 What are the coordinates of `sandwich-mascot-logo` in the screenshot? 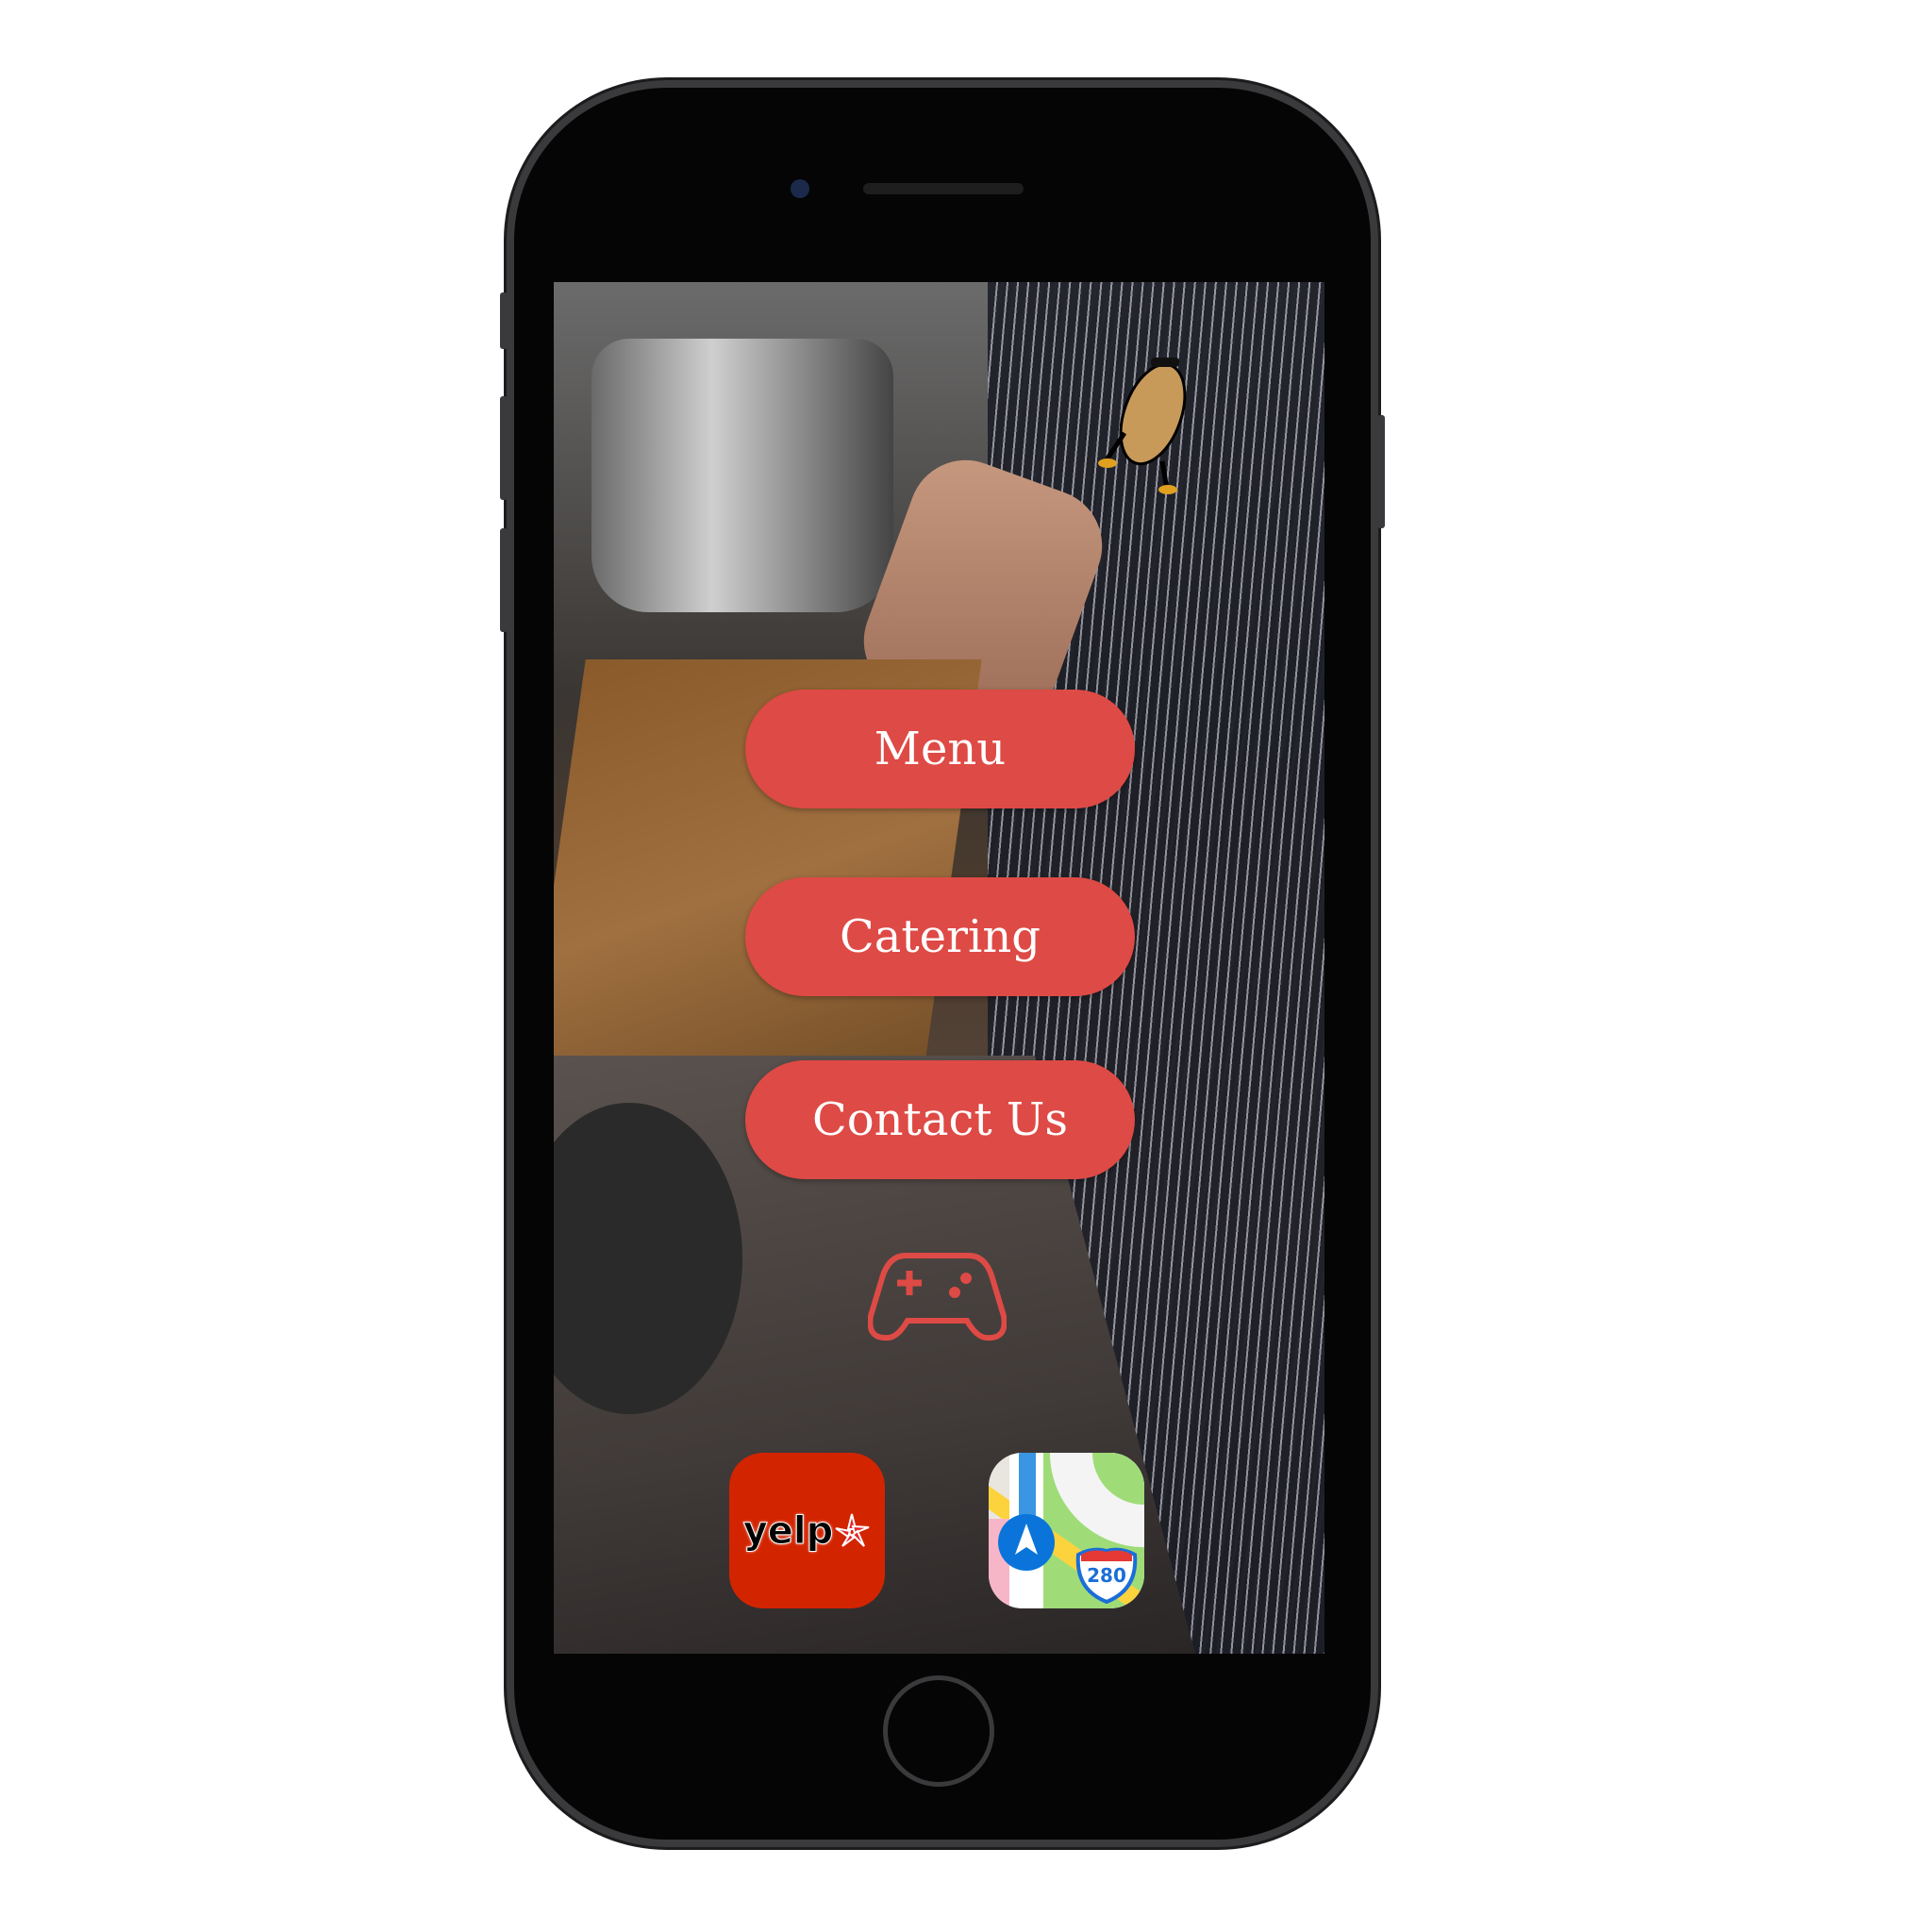 It's located at (1142, 426).